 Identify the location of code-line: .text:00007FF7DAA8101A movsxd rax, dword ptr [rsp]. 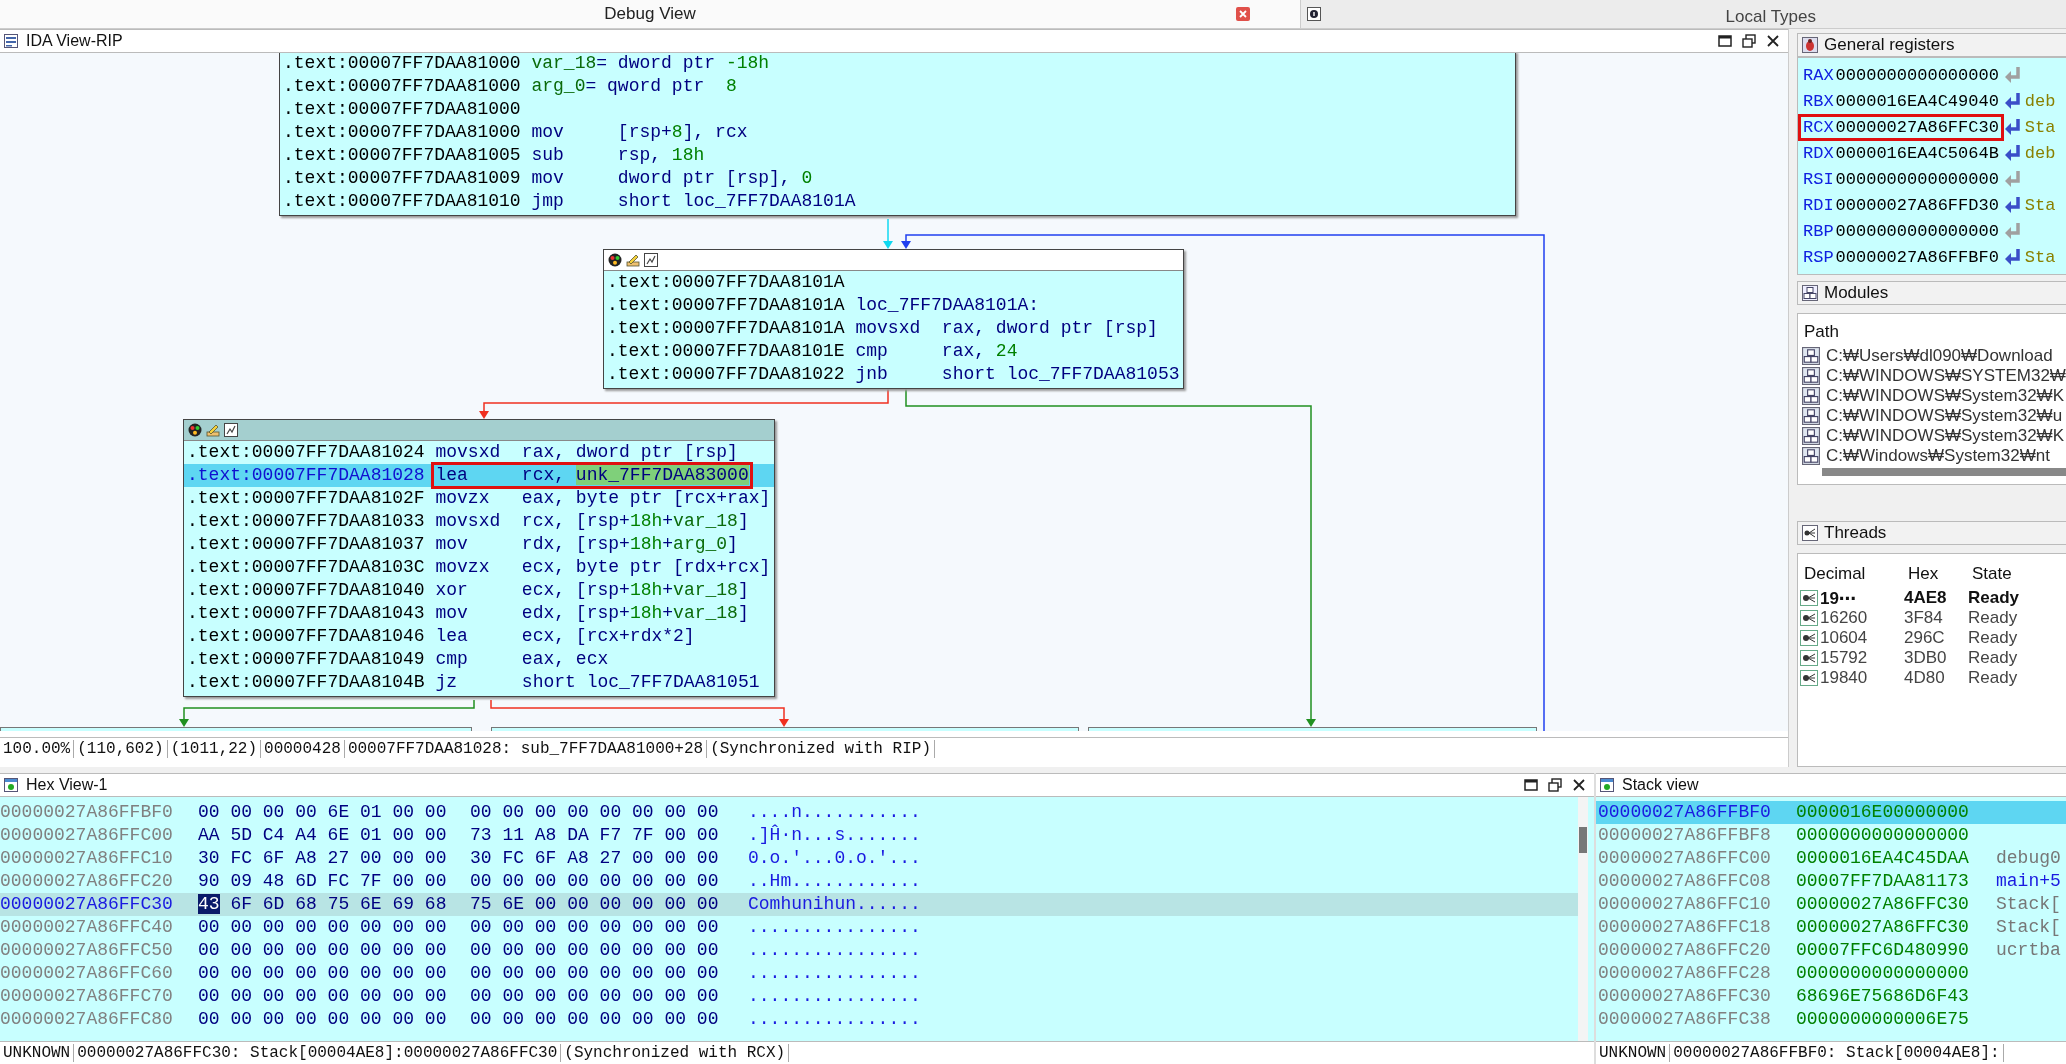
(893, 328).